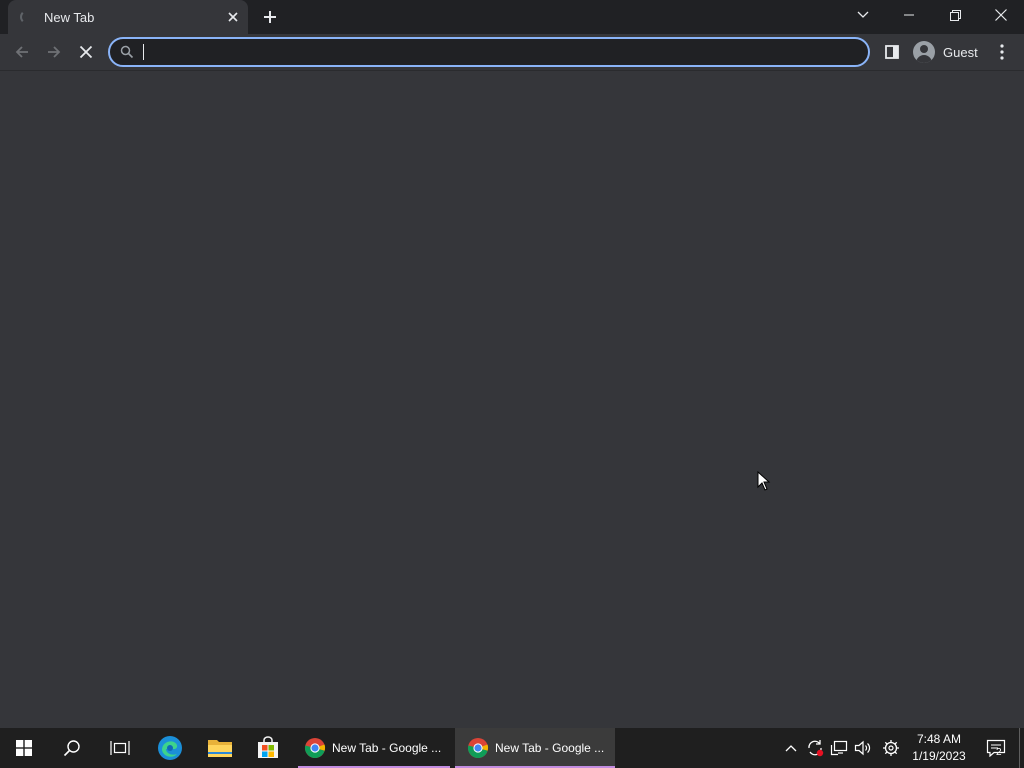 This screenshot has width=1024, height=768. I want to click on side-panel-icon, so click(892, 52).